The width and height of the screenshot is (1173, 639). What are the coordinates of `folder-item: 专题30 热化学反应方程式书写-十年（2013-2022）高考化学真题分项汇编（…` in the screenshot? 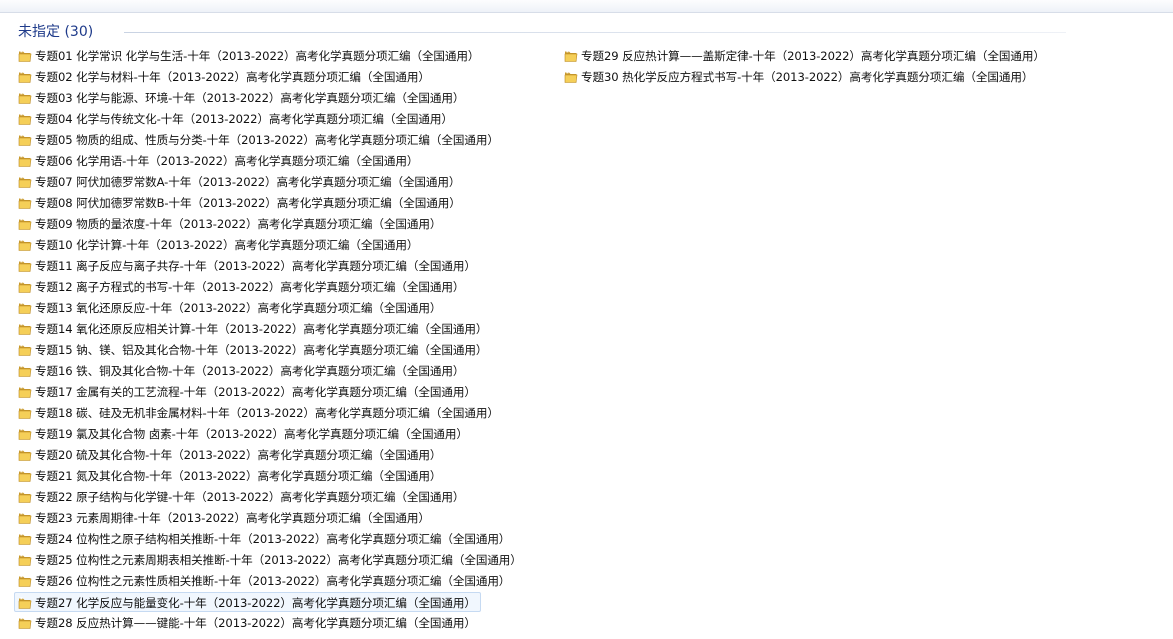 It's located at (798, 77).